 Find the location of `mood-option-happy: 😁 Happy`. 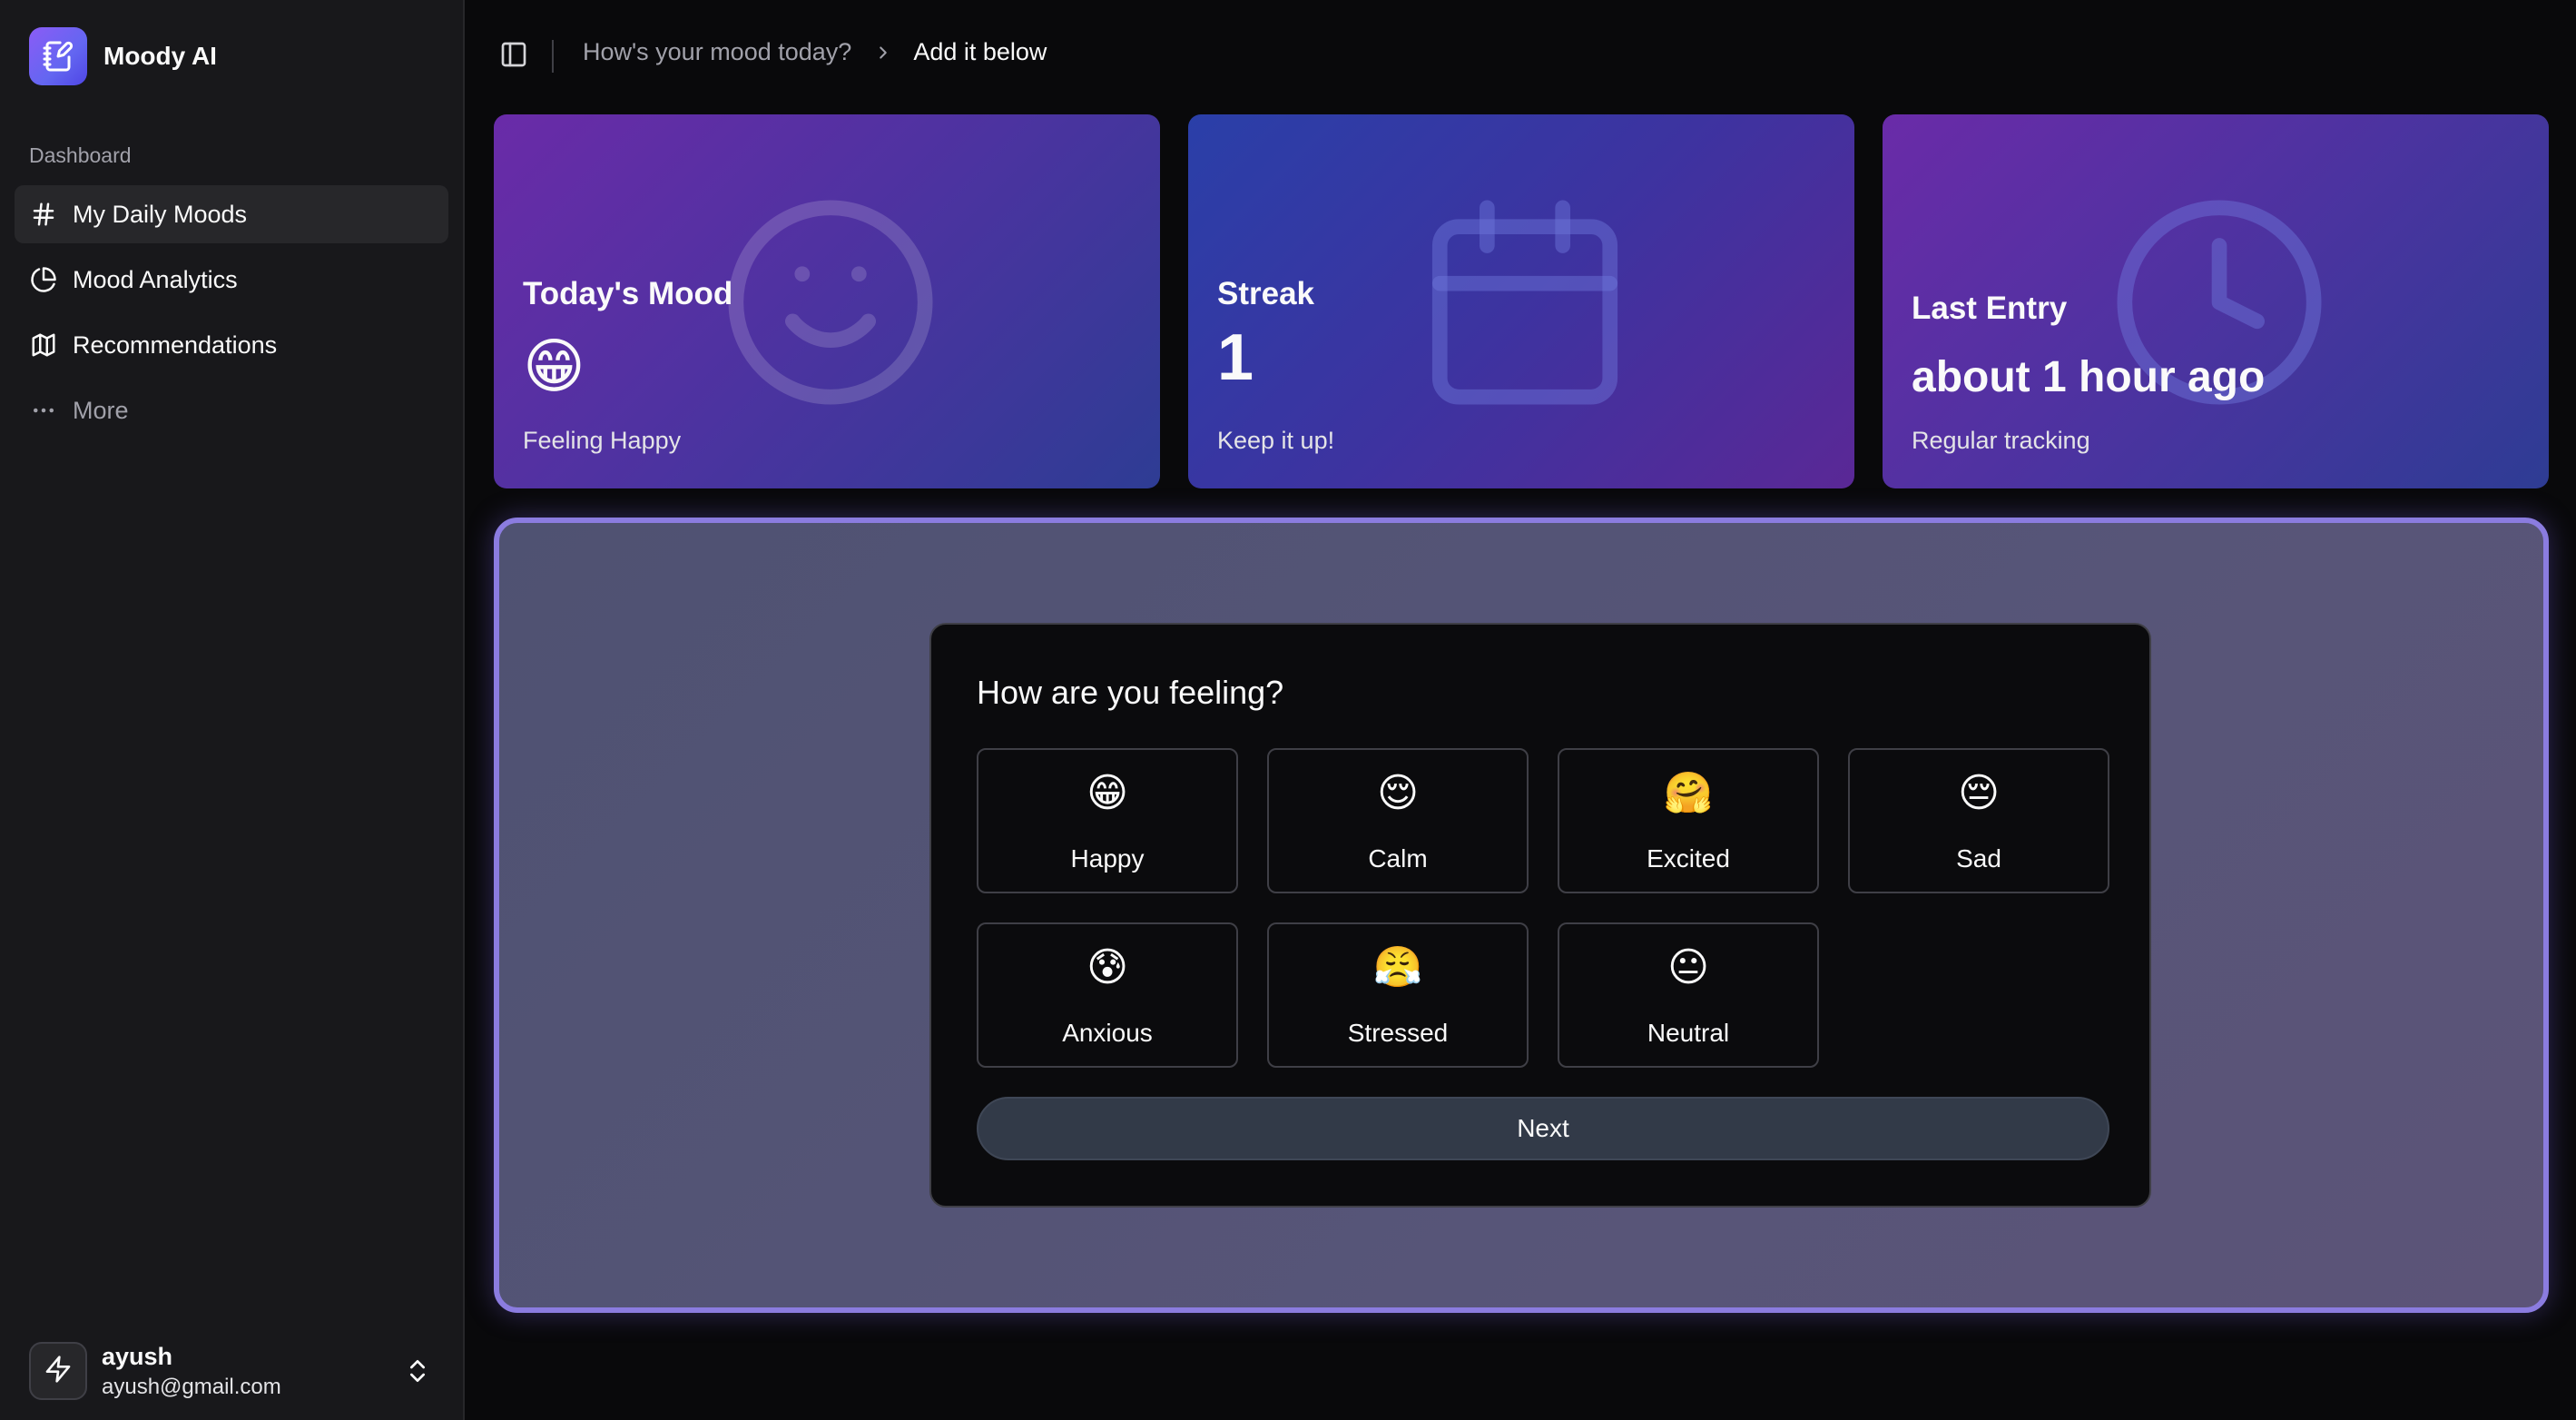

mood-option-happy: 😁 Happy is located at coordinates (1107, 820).